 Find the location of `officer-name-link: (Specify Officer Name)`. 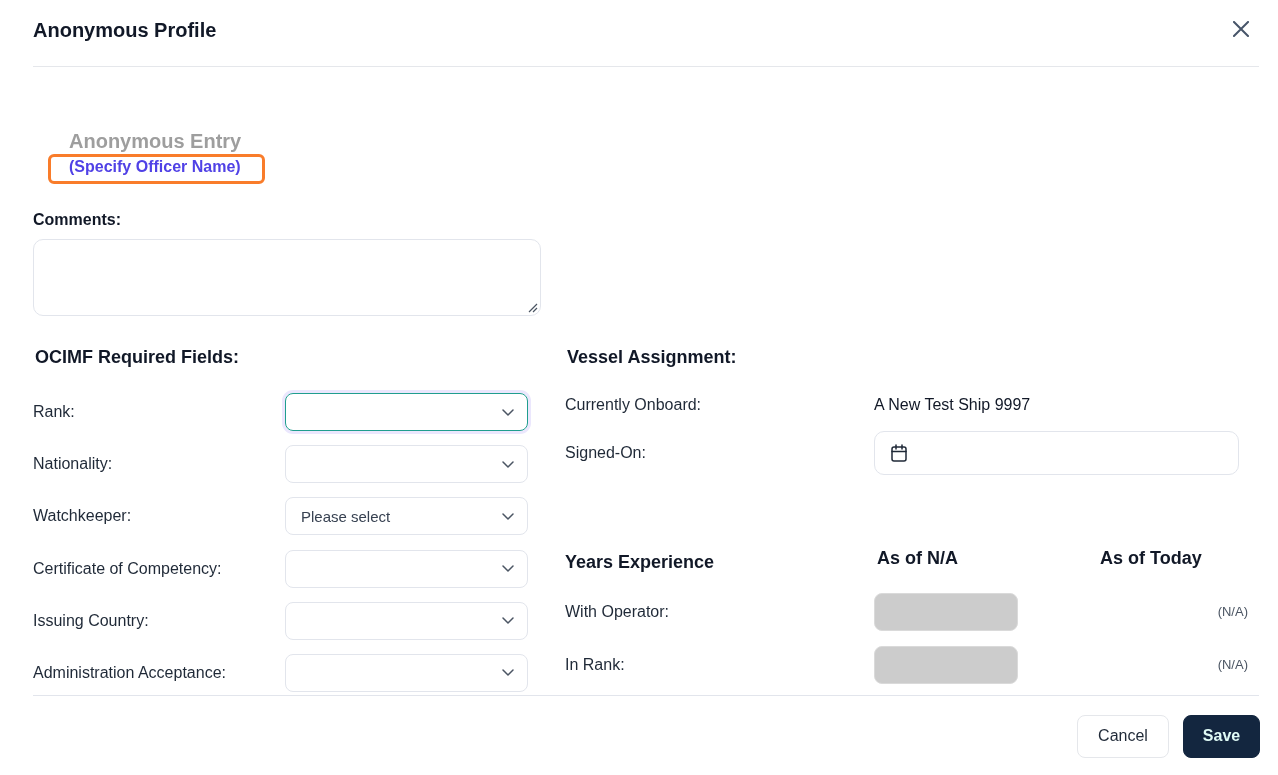

officer-name-link: (Specify Officer Name) is located at coordinates (155, 167).